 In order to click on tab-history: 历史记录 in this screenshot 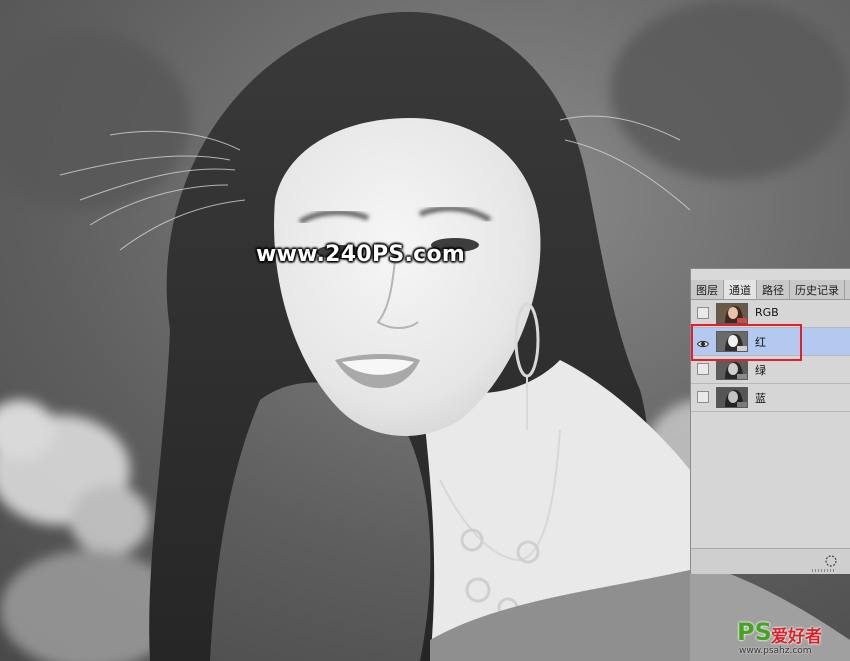, I will do `click(817, 289)`.